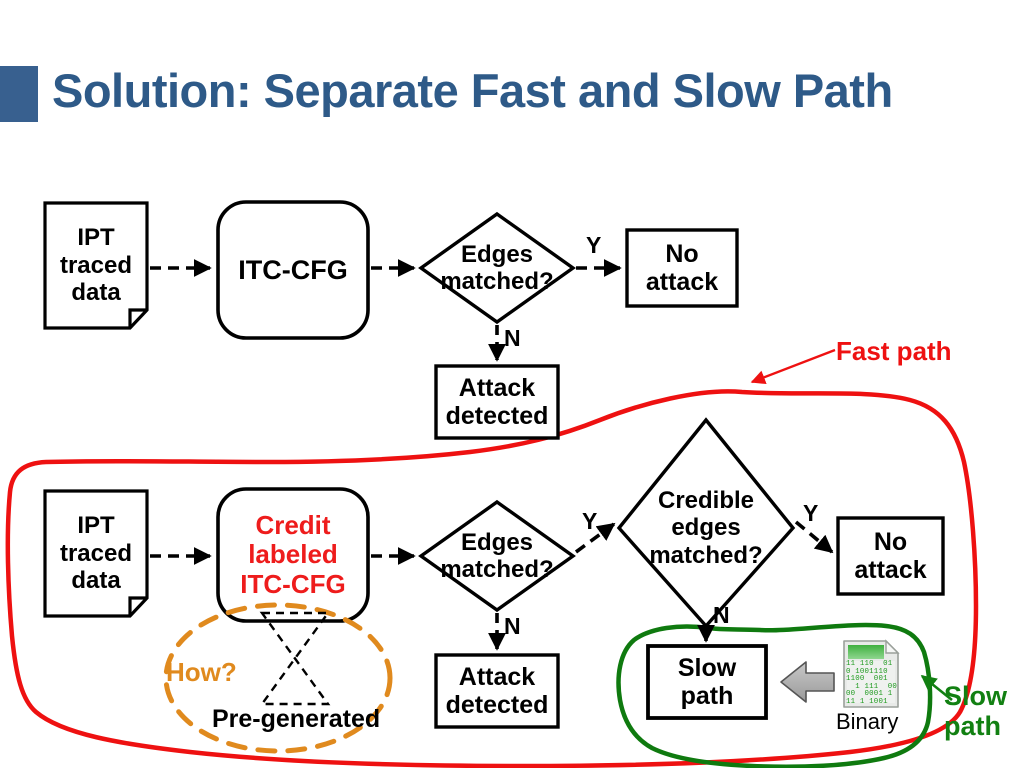 This screenshot has width=1024, height=768. What do you see at coordinates (497, 402) in the screenshot?
I see `attack-detected-top-shape` at bounding box center [497, 402].